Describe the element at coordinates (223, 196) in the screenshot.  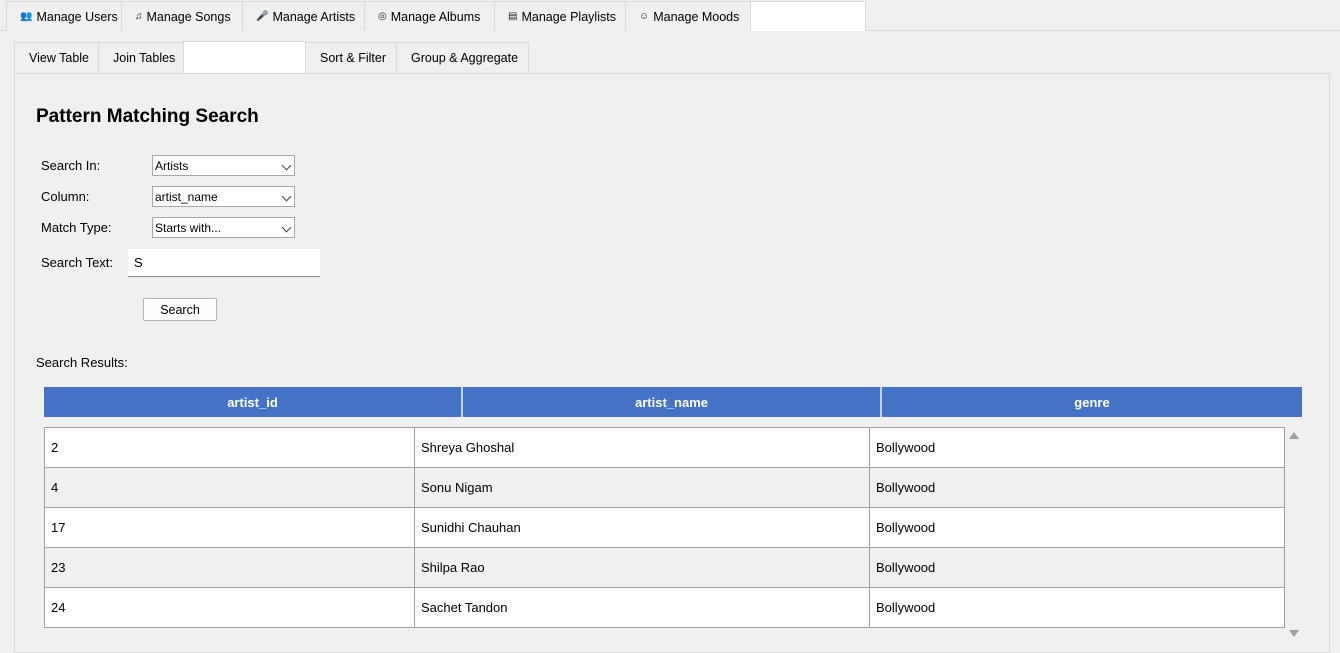
I see `column-select: artist_name` at that location.